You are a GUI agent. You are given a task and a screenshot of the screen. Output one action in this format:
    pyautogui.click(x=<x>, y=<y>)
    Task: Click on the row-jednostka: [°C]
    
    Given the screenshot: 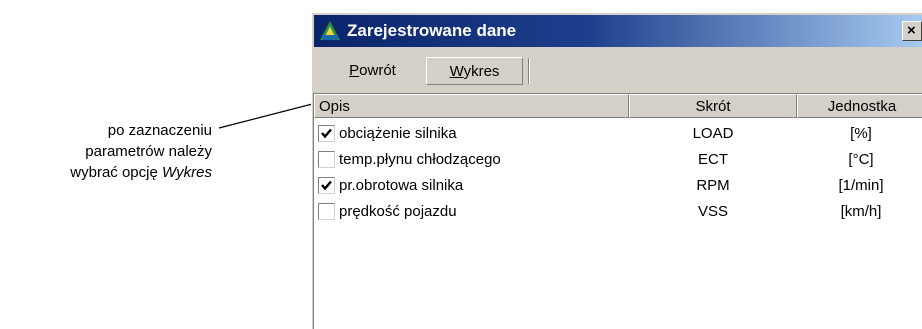 What is the action you would take?
    pyautogui.click(x=861, y=159)
    